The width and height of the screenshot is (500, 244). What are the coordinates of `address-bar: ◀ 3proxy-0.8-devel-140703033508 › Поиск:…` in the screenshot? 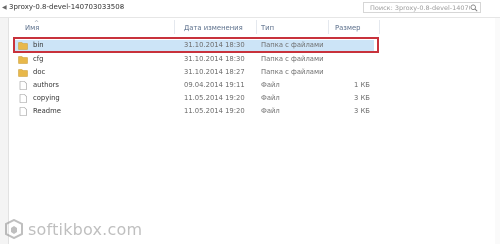 It's located at (250, 9).